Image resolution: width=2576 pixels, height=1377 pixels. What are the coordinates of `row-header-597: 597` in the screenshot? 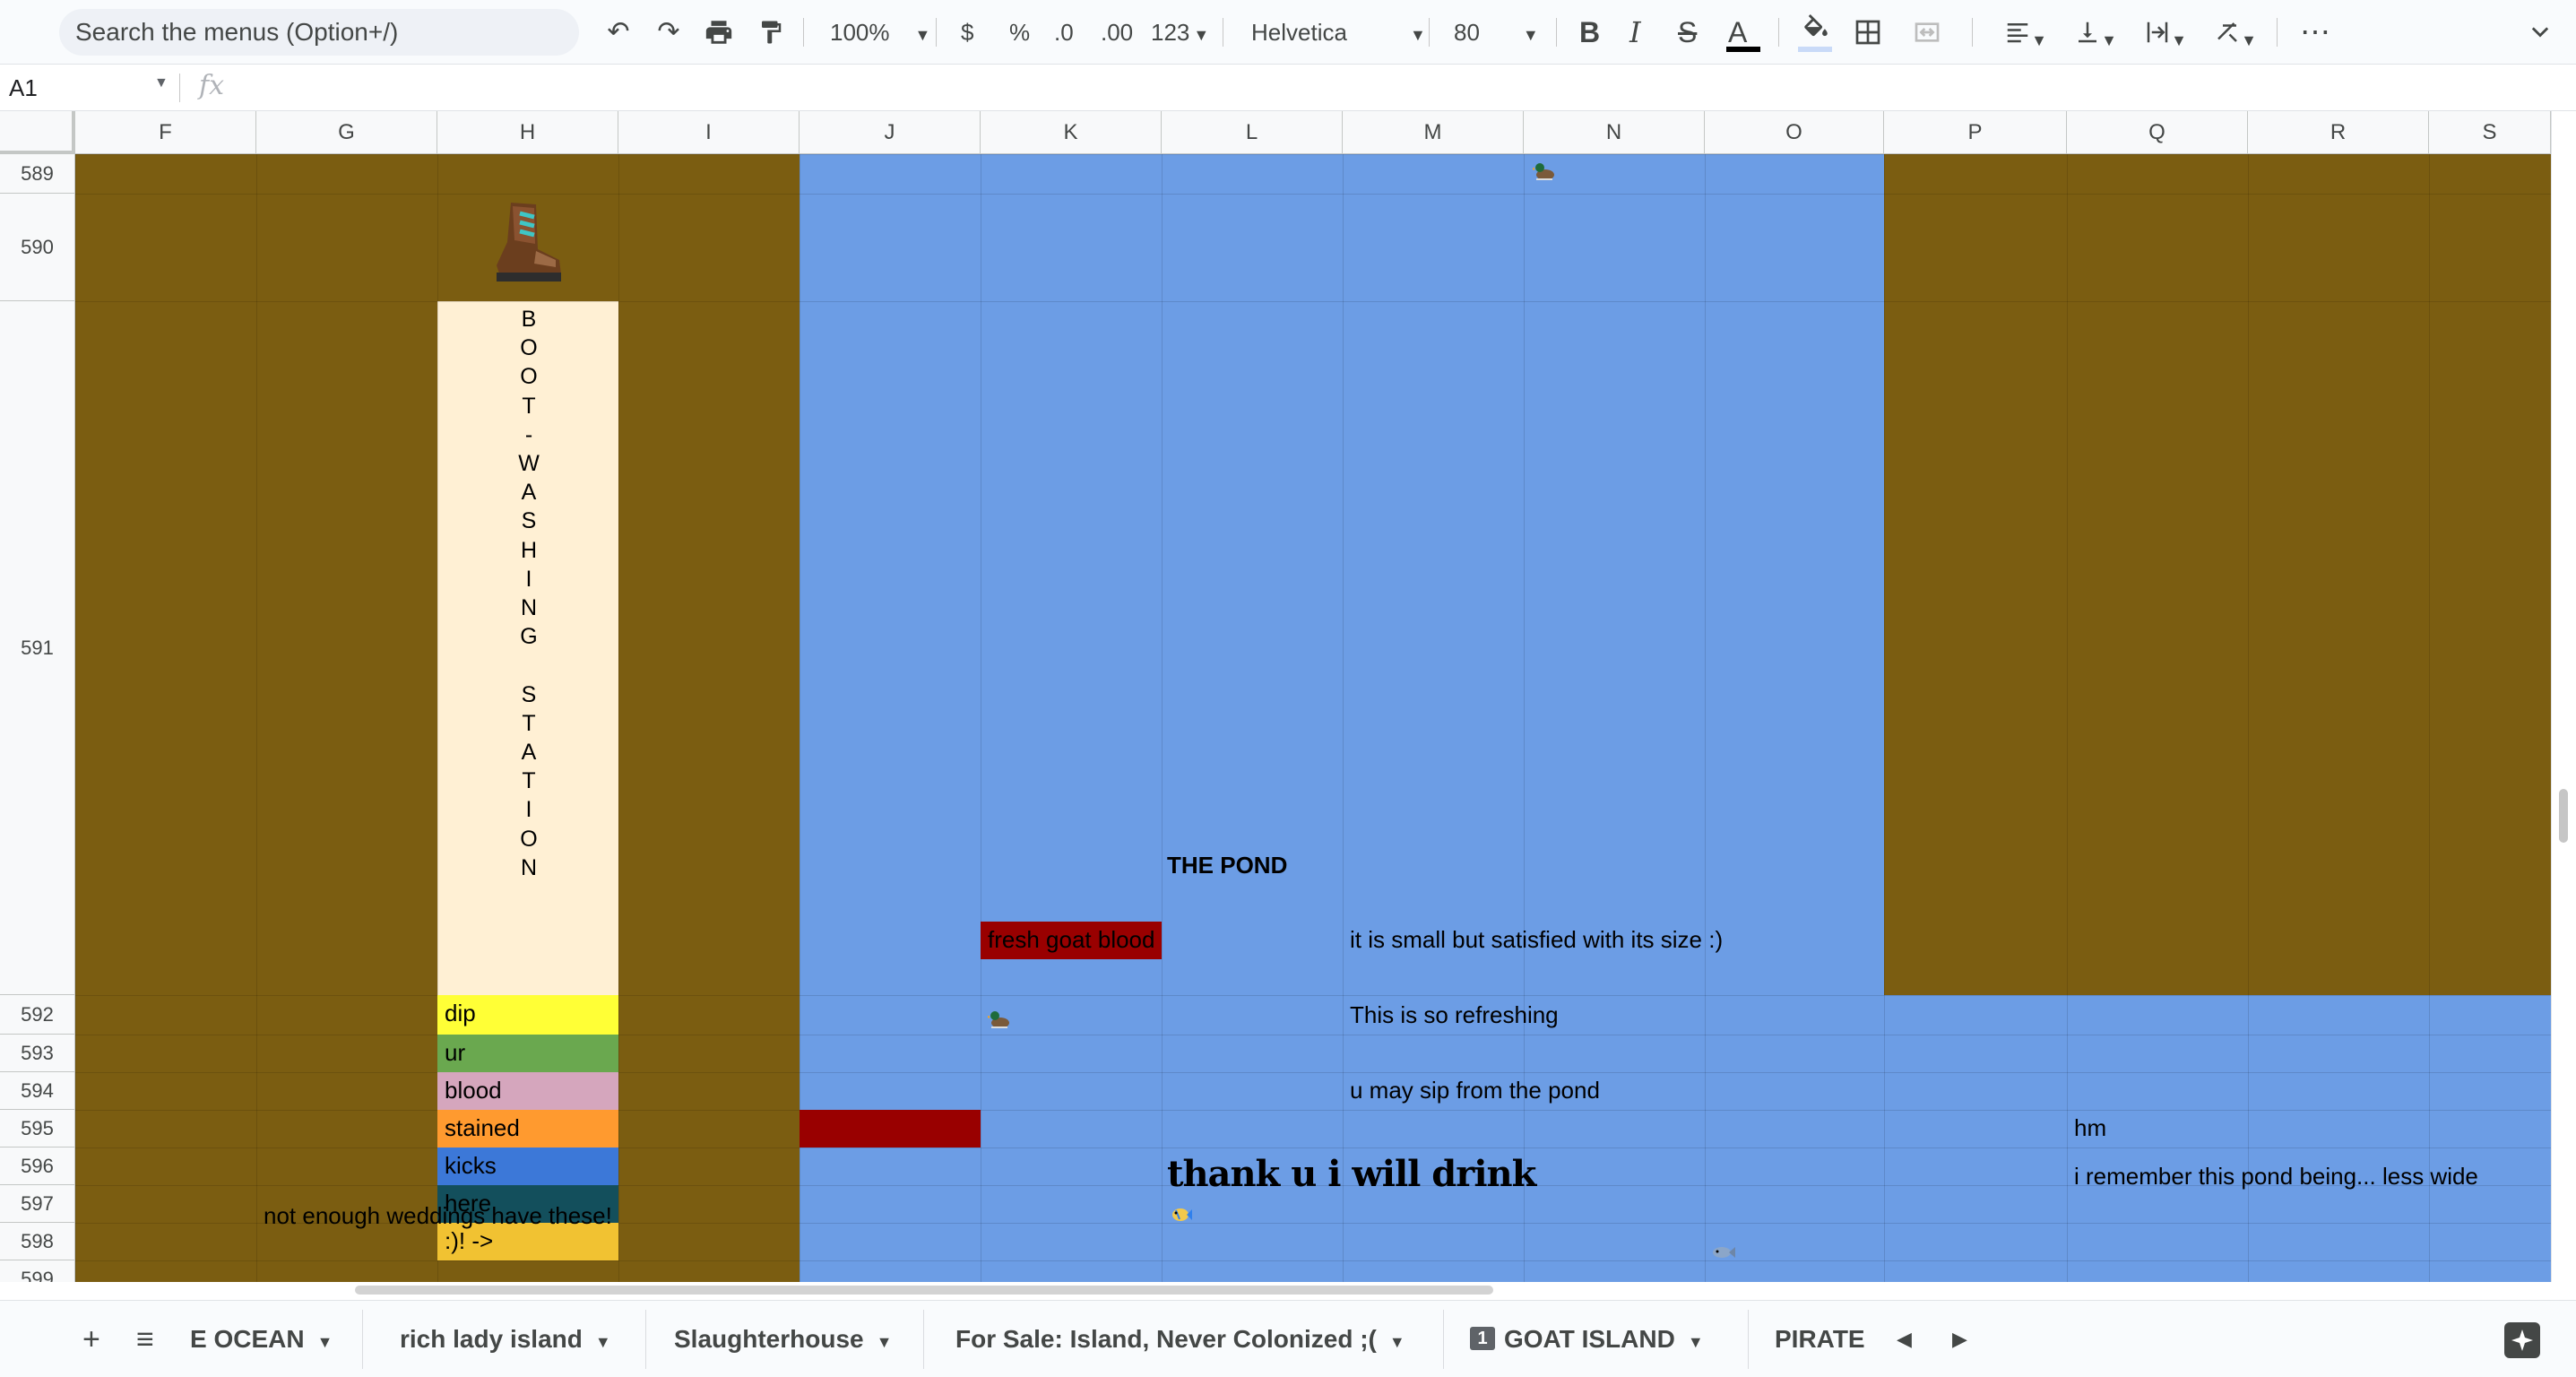 It's located at (37, 1204).